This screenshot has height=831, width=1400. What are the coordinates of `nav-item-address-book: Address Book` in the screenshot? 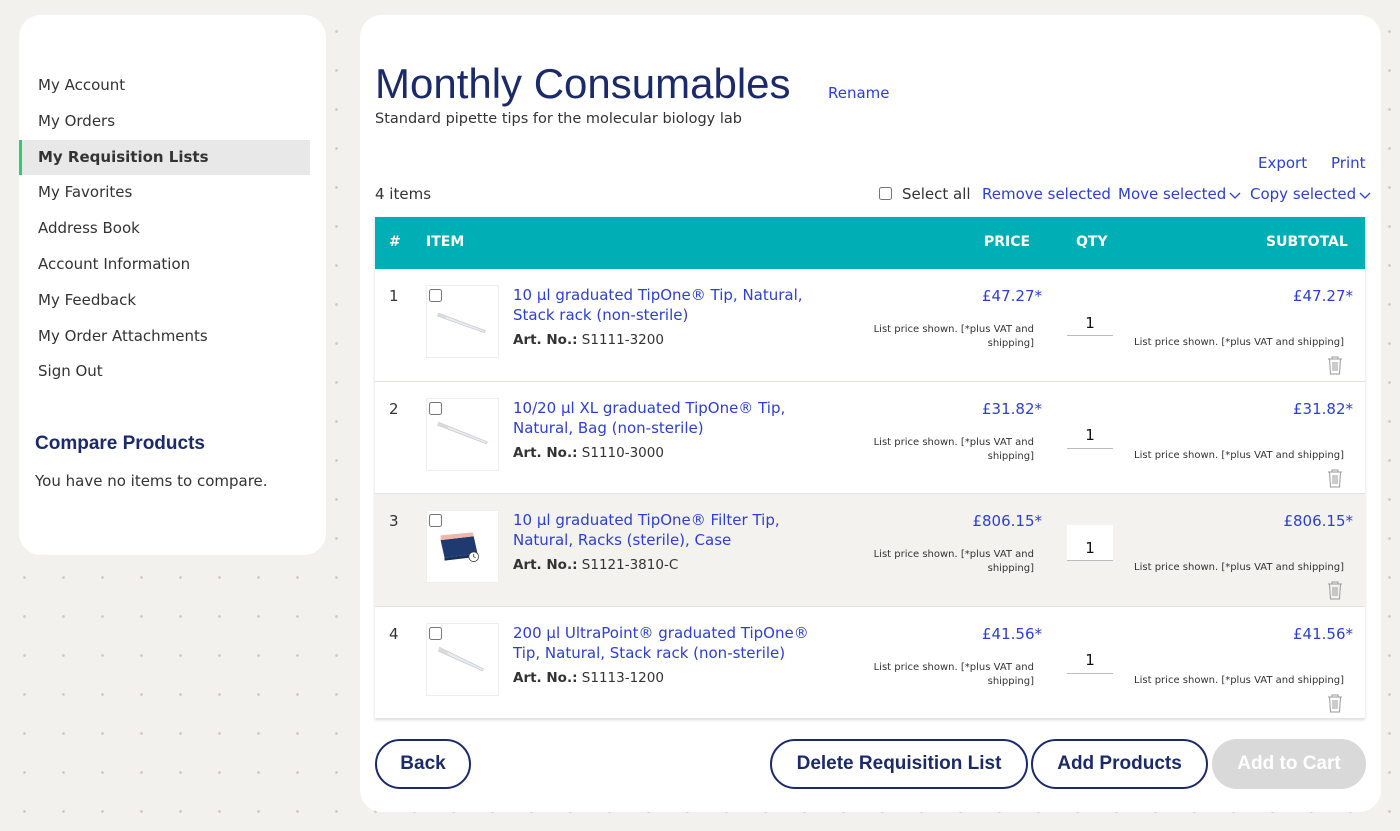 It's located at (164, 229).